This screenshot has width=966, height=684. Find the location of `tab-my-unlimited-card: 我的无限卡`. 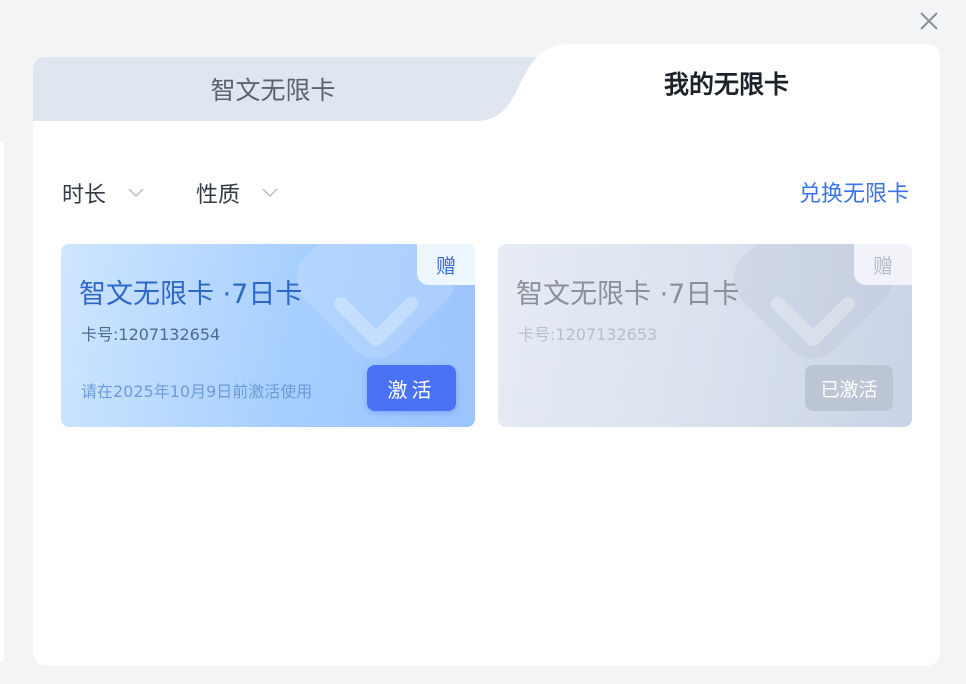

tab-my-unlimited-card: 我的无限卡 is located at coordinates (726, 82).